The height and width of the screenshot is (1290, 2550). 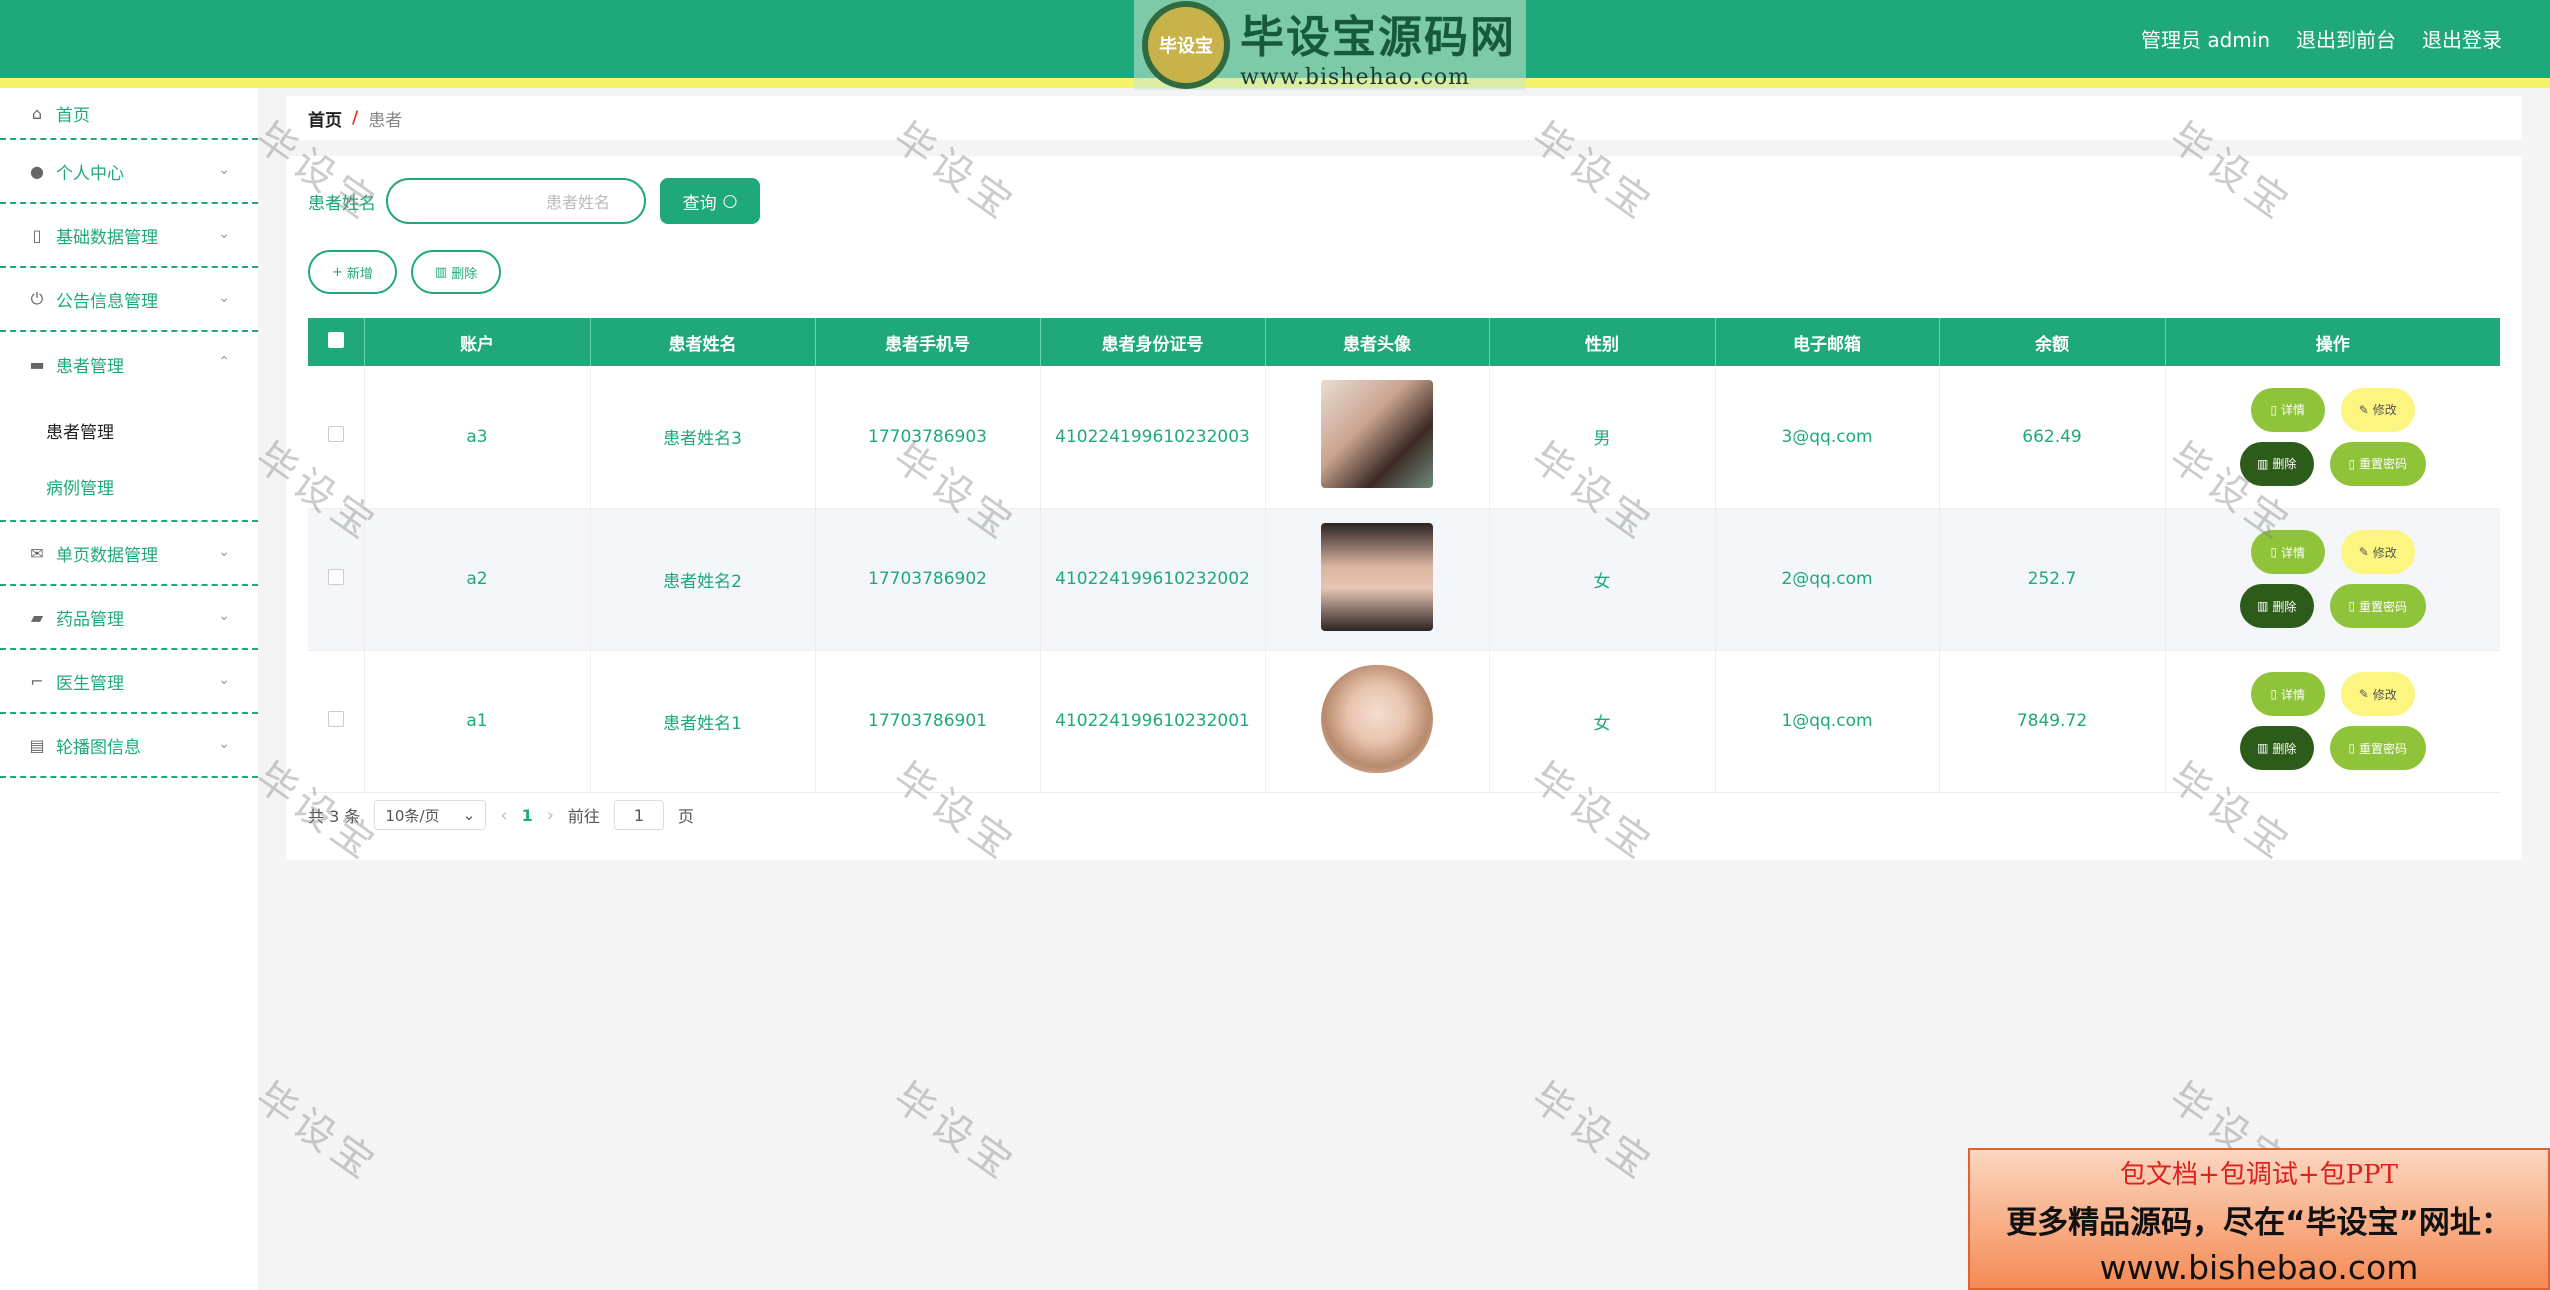 I want to click on breadcrumb-home: 首页, so click(x=325, y=118).